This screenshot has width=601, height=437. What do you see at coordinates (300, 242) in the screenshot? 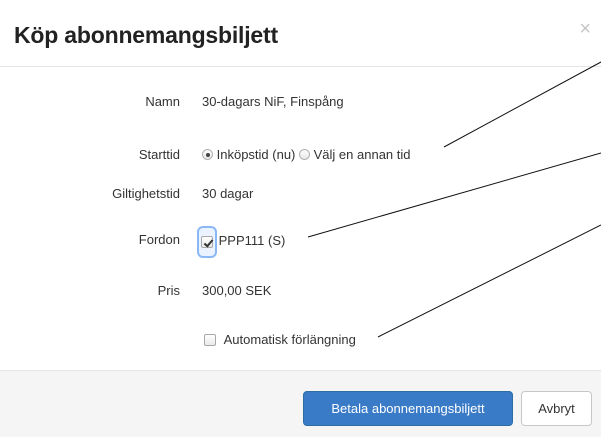
I see `vehicle-row: Fordon PPP111 (S)` at bounding box center [300, 242].